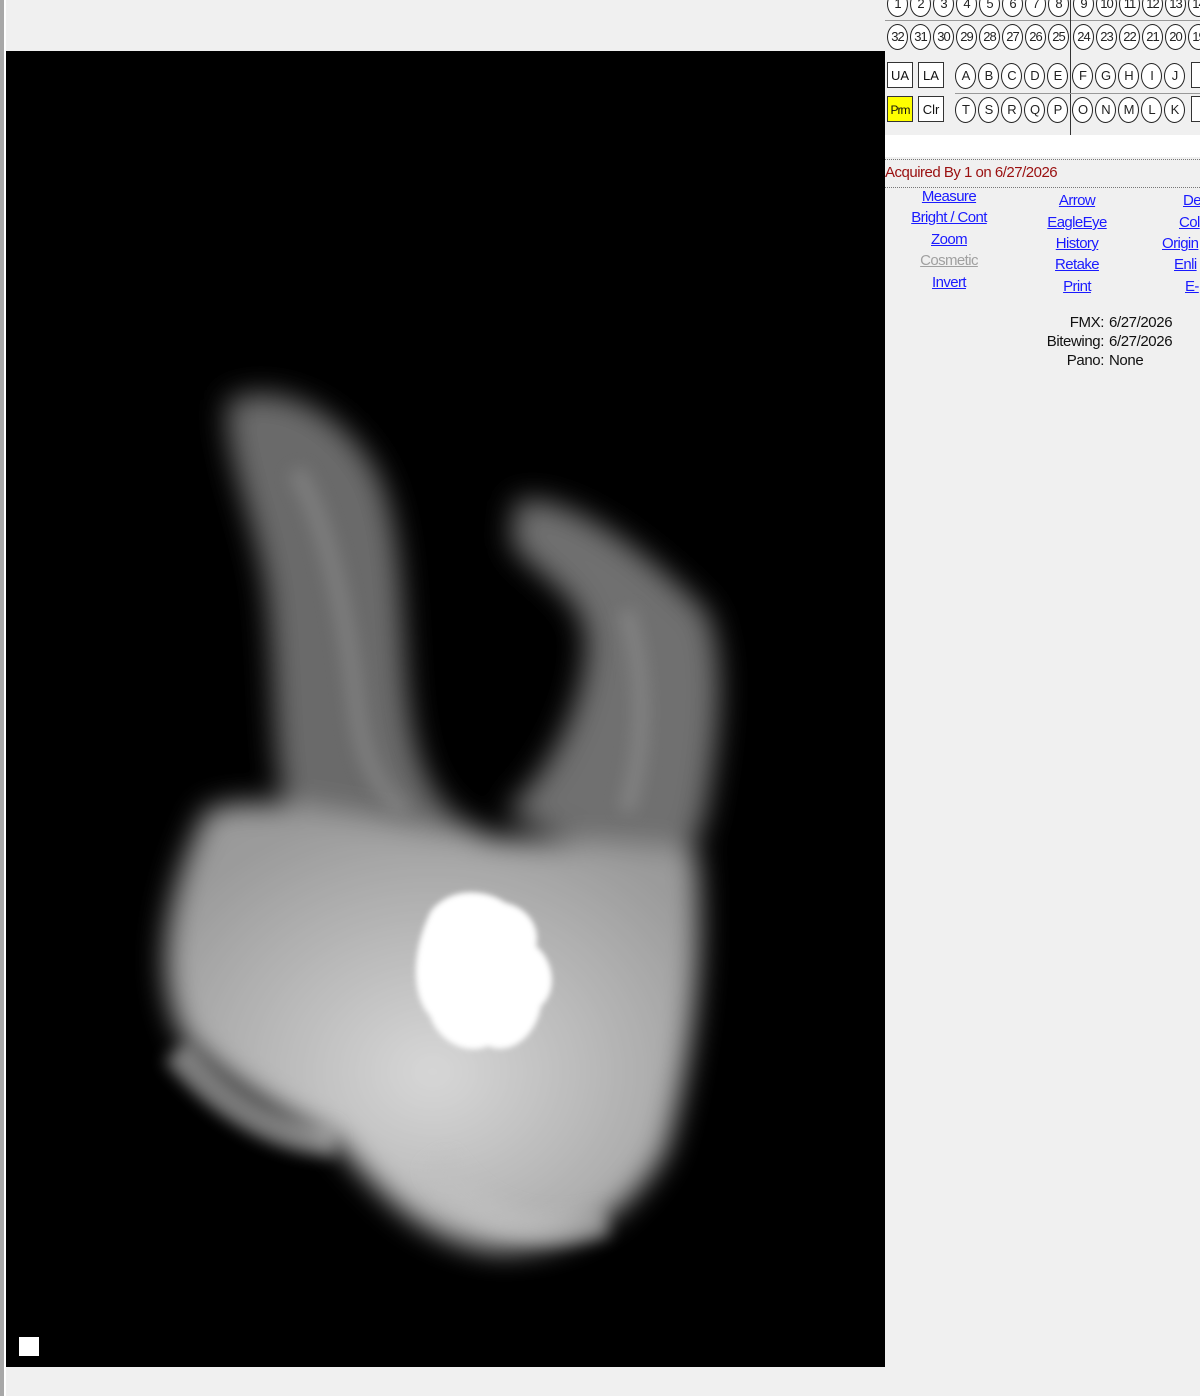 The width and height of the screenshot is (1200, 1396). Describe the element at coordinates (1106, 8) in the screenshot. I see `tooth-10: 10` at that location.